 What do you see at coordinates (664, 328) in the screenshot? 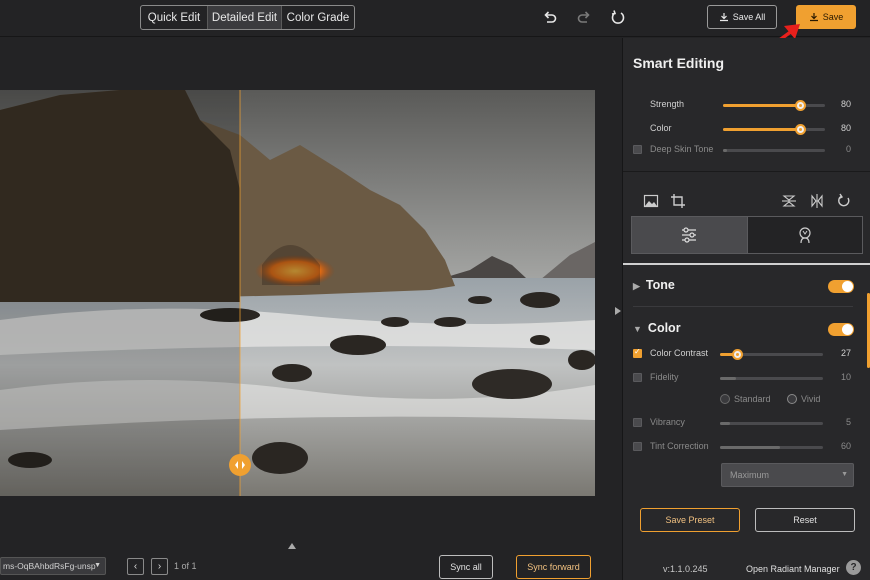
I see `section-color-label: Color` at bounding box center [664, 328].